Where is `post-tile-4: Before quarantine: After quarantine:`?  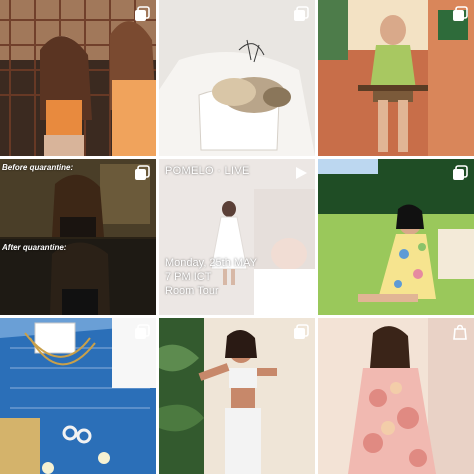 post-tile-4: Before quarantine: After quarantine: is located at coordinates (78, 237).